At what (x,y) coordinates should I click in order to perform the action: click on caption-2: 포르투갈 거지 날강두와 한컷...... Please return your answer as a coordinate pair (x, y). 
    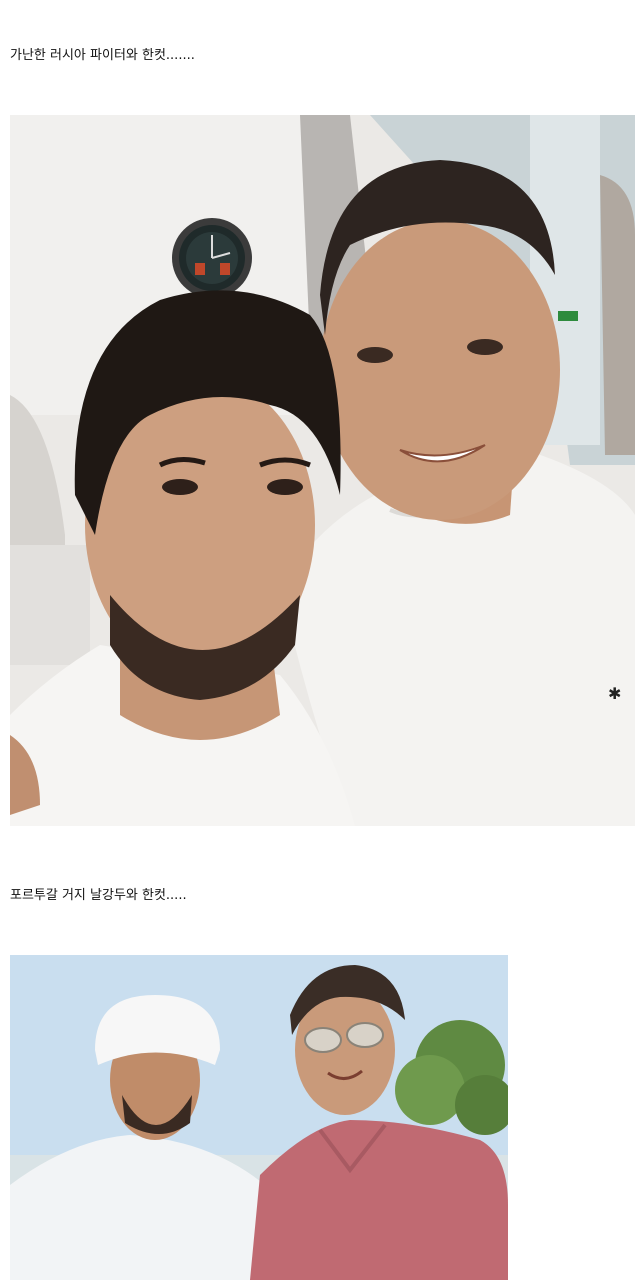
    Looking at the image, I should click on (98, 895).